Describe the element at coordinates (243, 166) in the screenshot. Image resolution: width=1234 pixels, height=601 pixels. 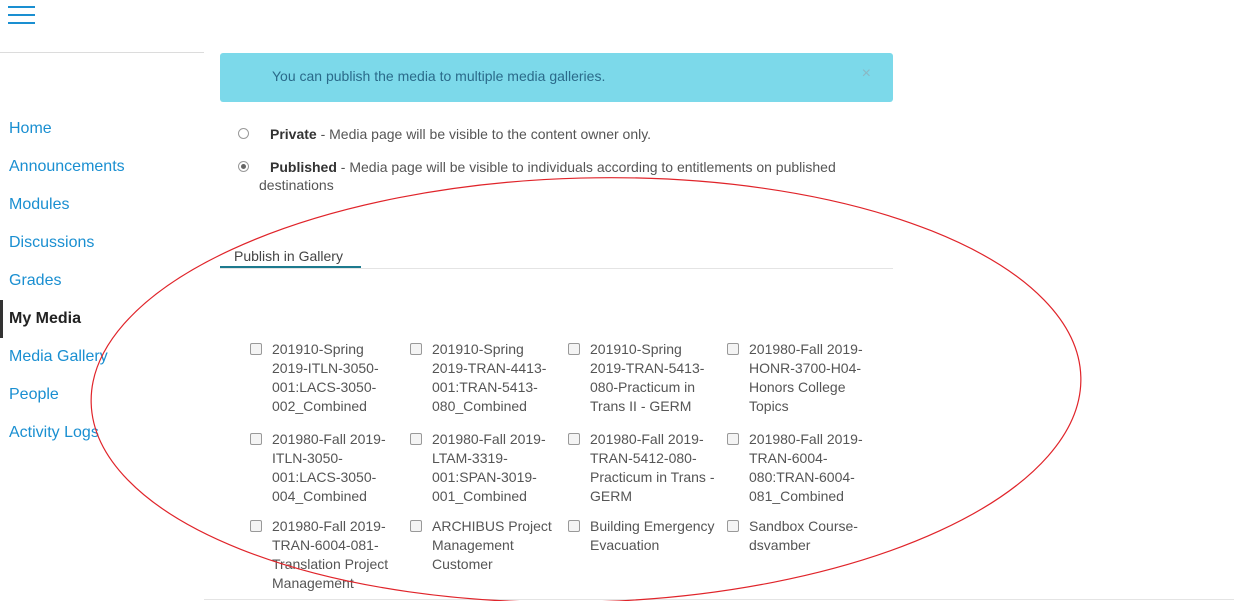
I see `published-radio` at that location.